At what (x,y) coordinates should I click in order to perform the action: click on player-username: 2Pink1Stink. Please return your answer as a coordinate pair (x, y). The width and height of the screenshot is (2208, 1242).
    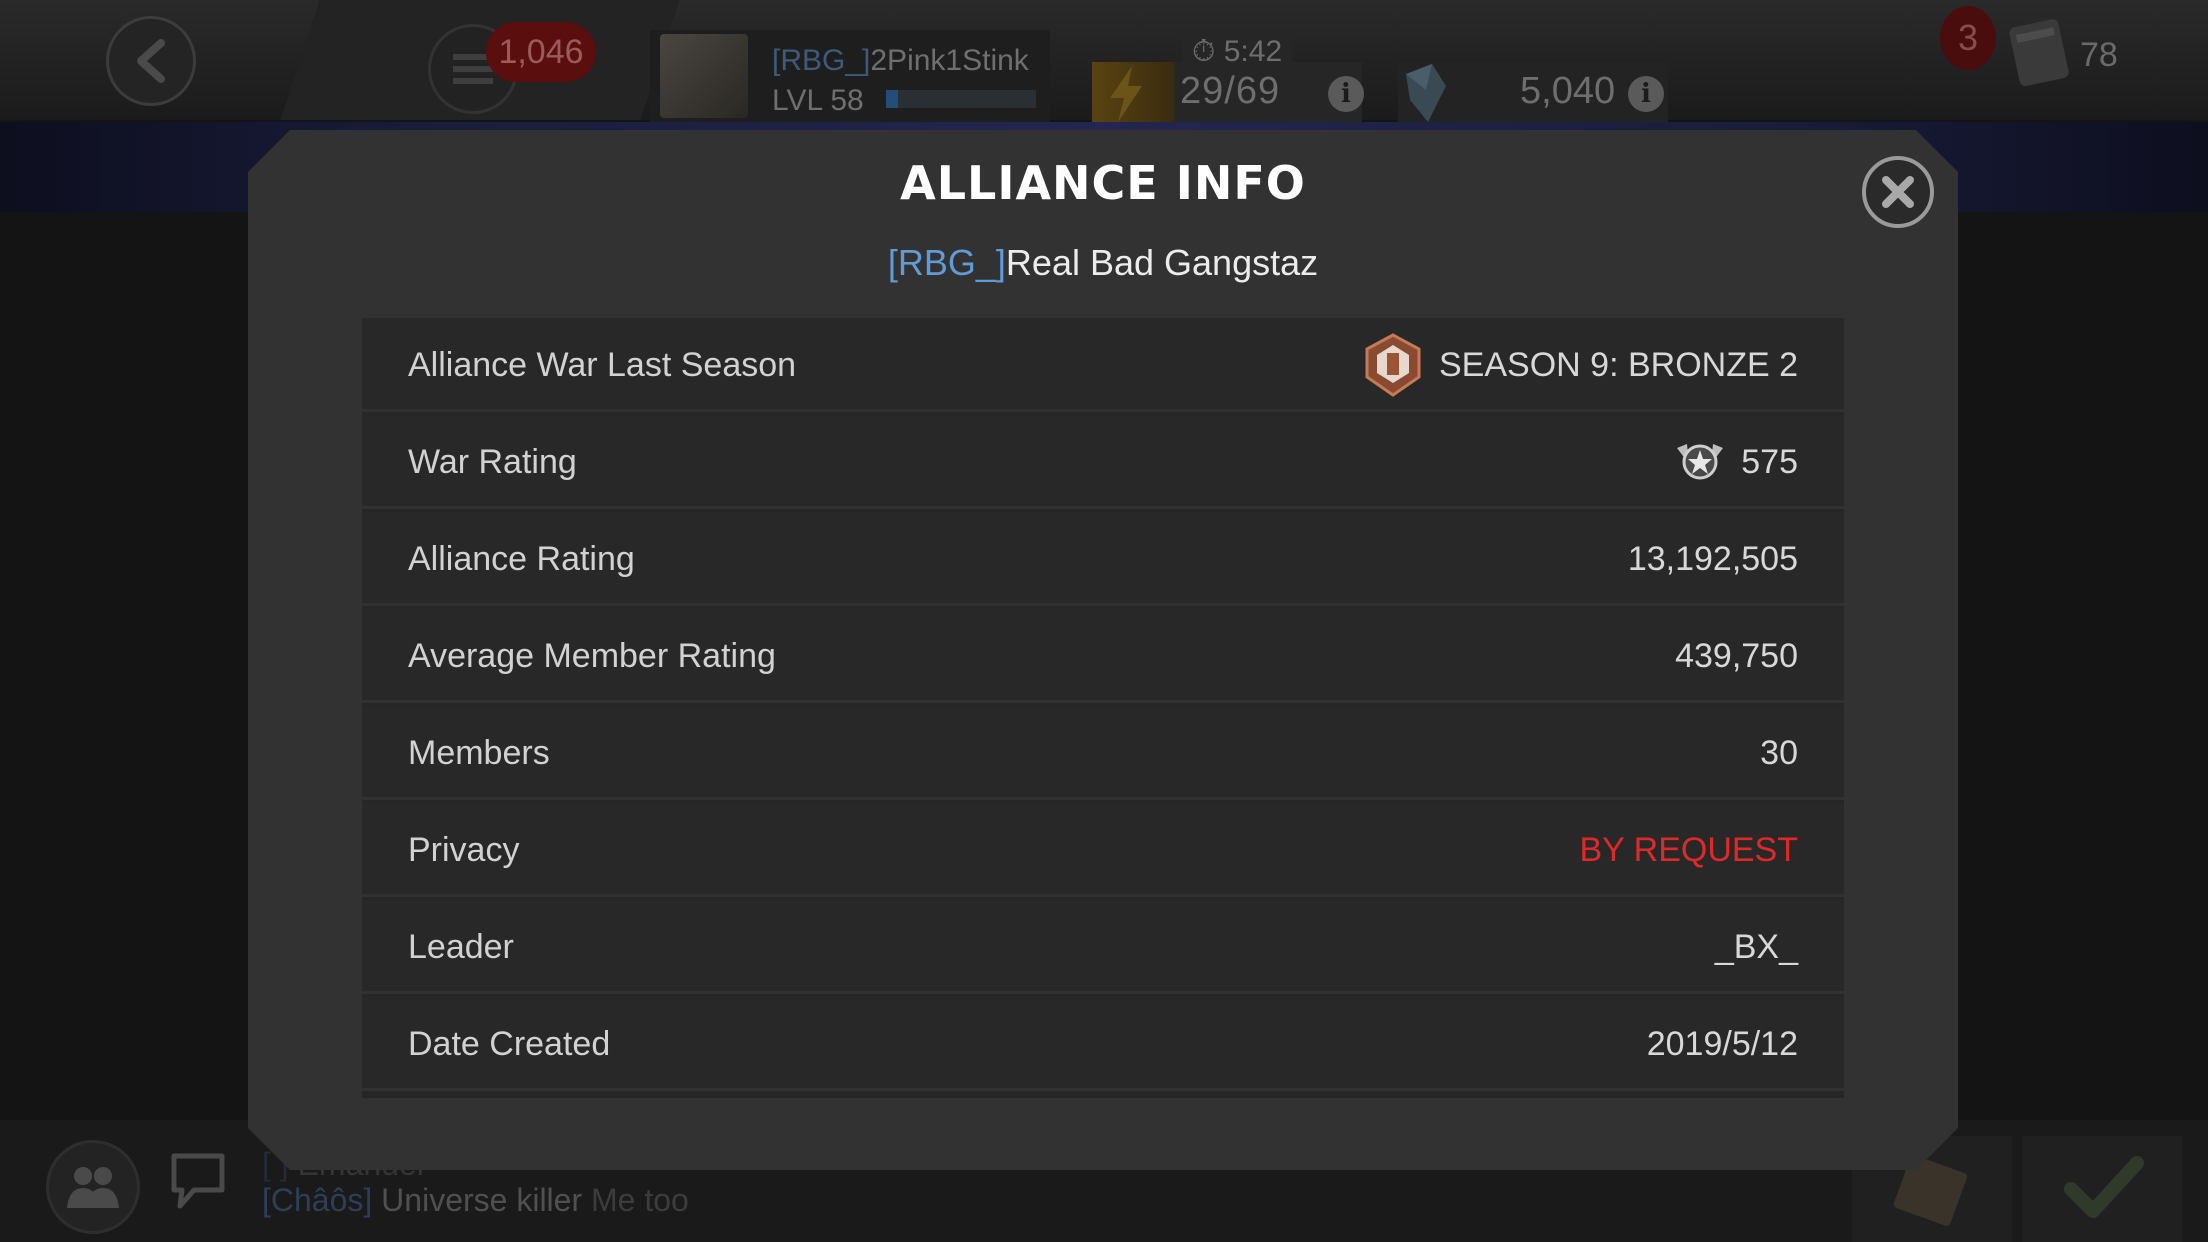
    Looking at the image, I should click on (949, 60).